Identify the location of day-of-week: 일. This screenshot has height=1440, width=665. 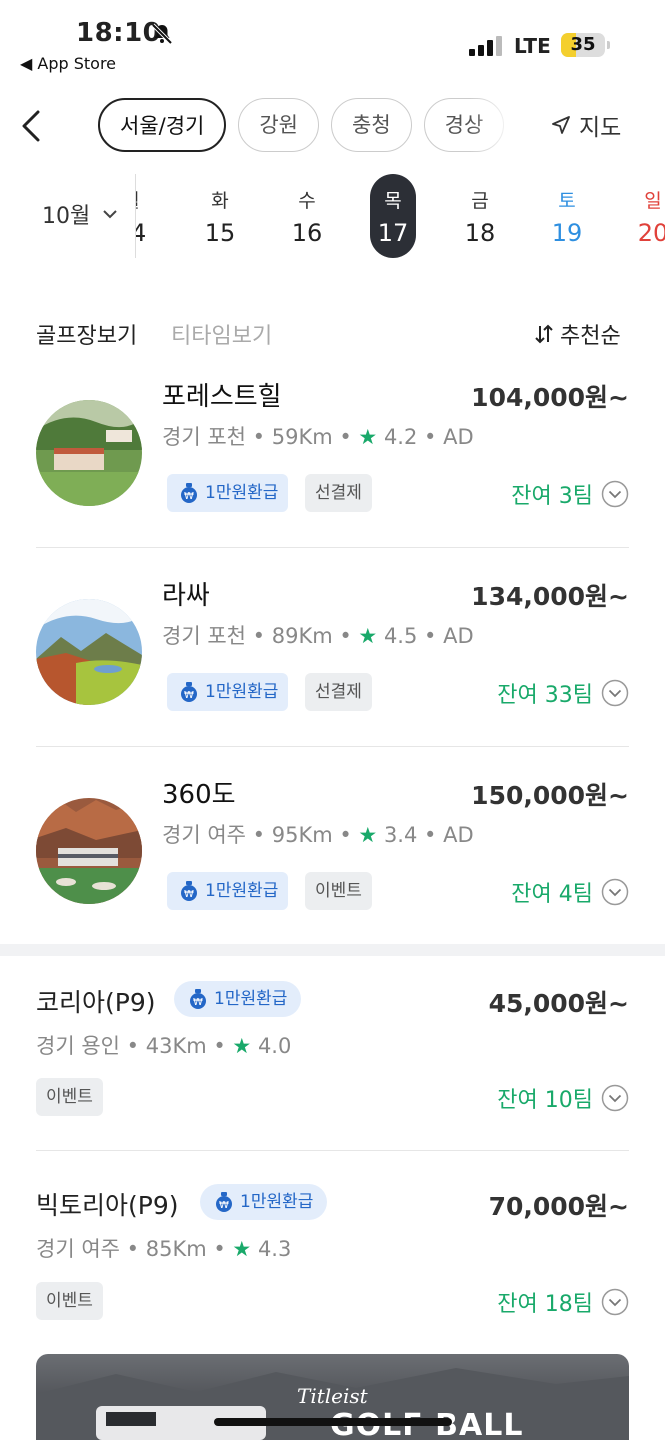
(653, 201).